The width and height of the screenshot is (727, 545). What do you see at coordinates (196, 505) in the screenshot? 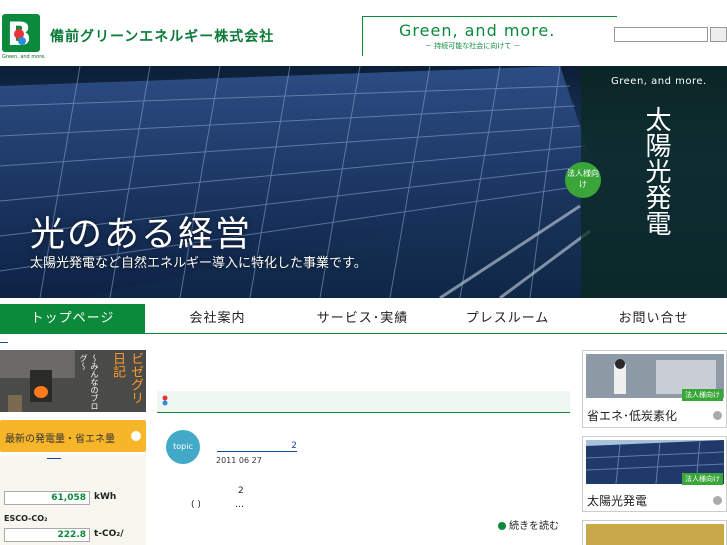
I see `topic-text-paren: ( )` at bounding box center [196, 505].